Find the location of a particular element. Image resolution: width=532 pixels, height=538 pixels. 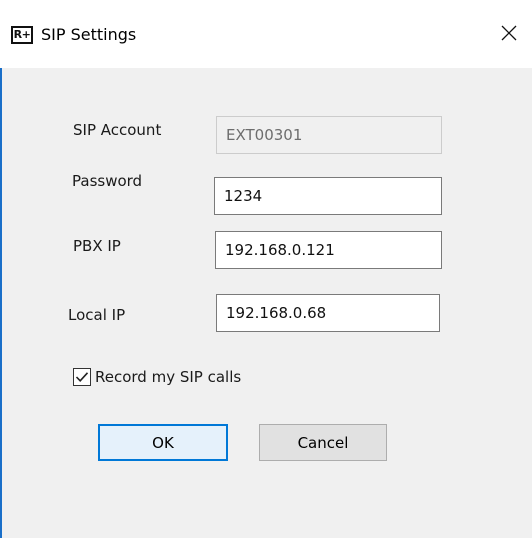

pbx-ip-label: PBX IP is located at coordinates (97, 246).